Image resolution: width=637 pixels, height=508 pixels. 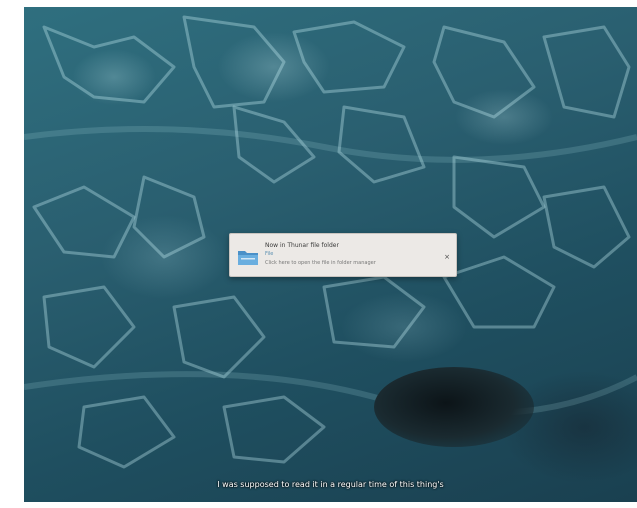 What do you see at coordinates (454, 407) in the screenshot?
I see `dark-underwater-shape` at bounding box center [454, 407].